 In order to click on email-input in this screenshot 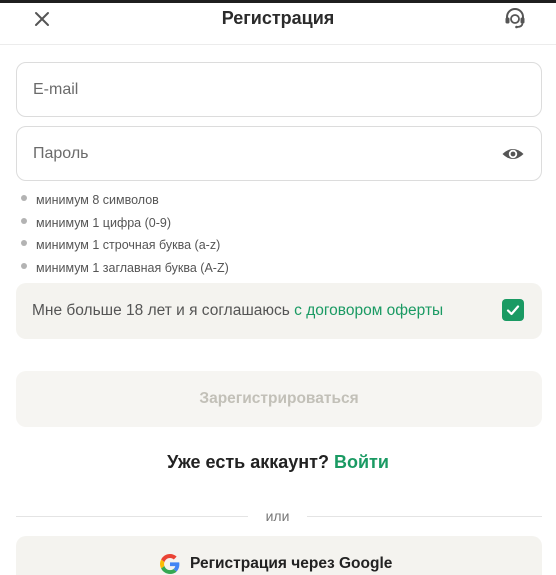, I will do `click(263, 89)`.